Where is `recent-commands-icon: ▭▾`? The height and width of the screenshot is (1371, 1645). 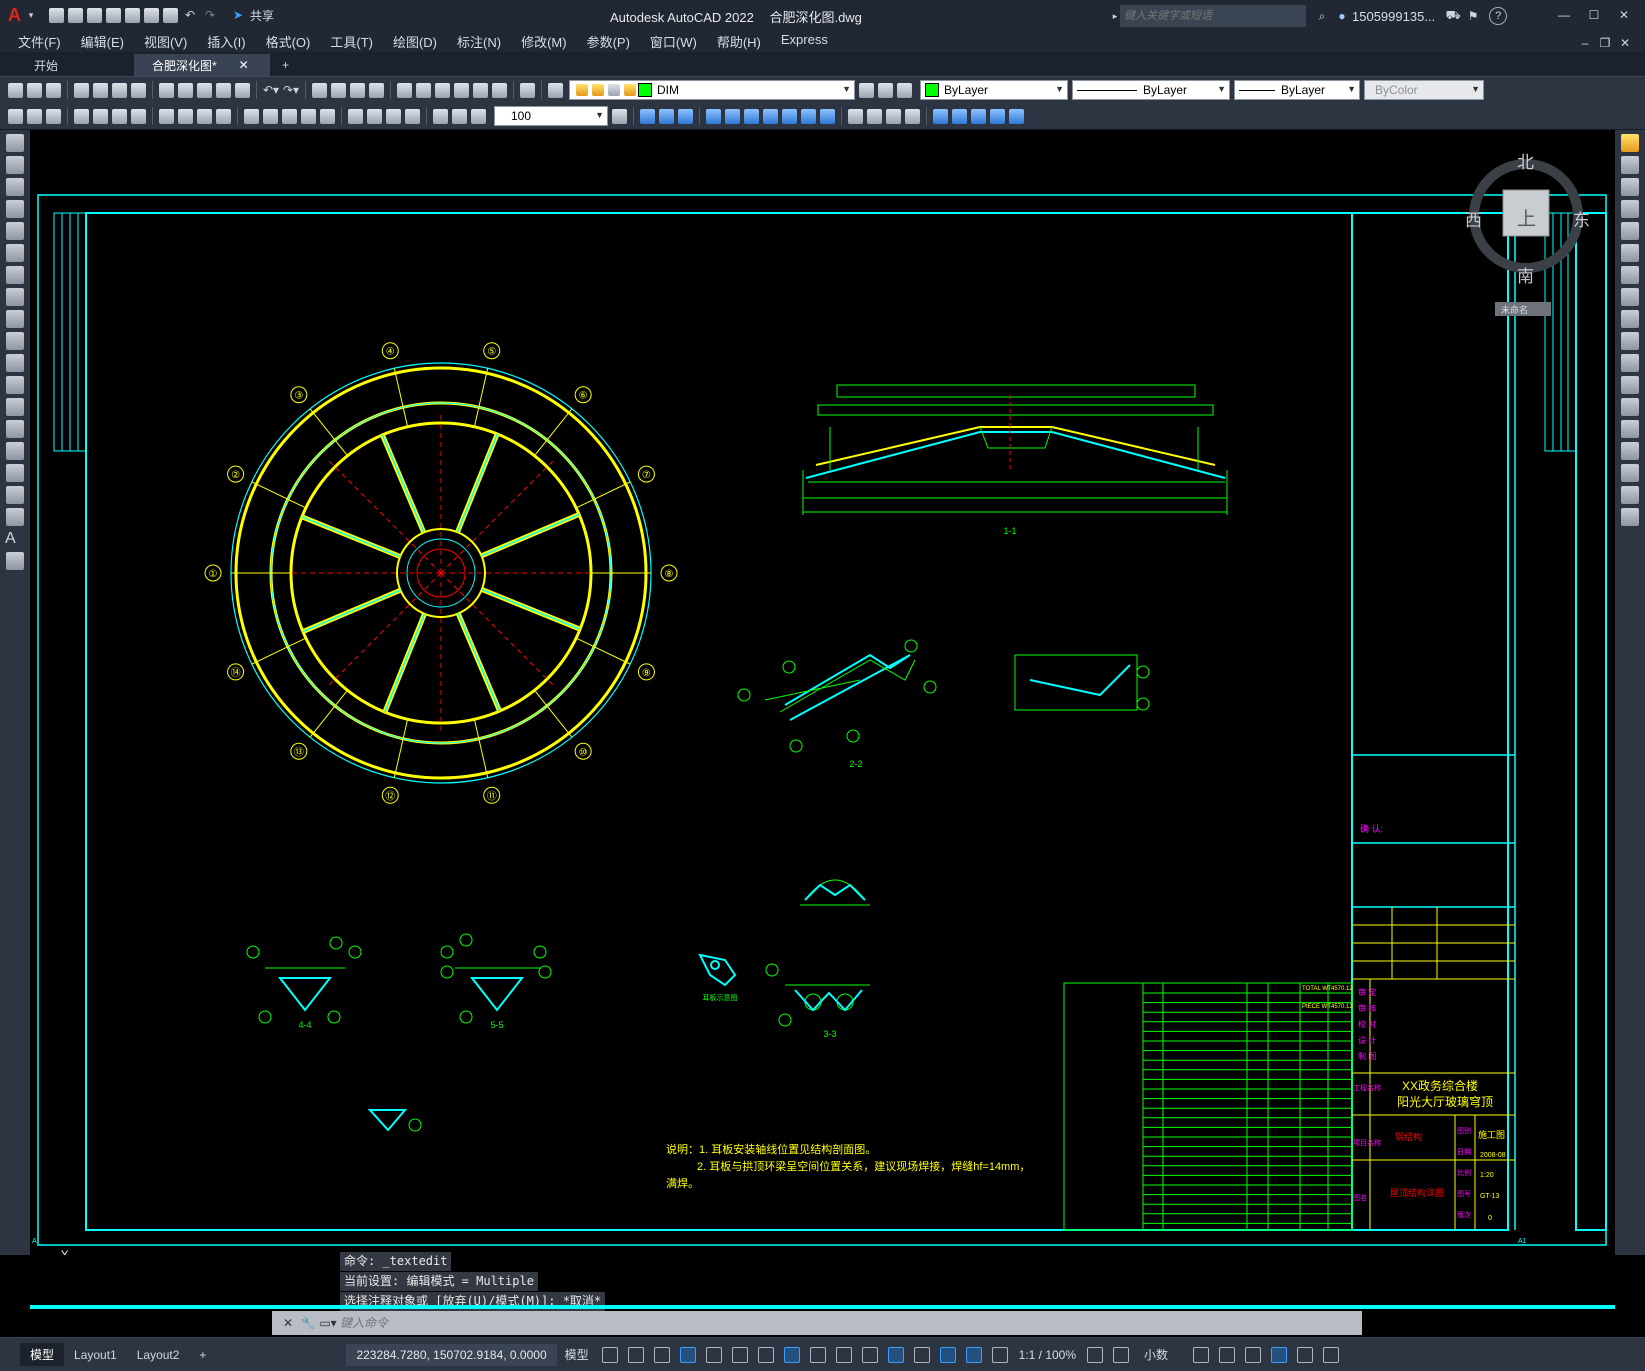
recent-commands-icon: ▭▾ is located at coordinates (328, 1323).